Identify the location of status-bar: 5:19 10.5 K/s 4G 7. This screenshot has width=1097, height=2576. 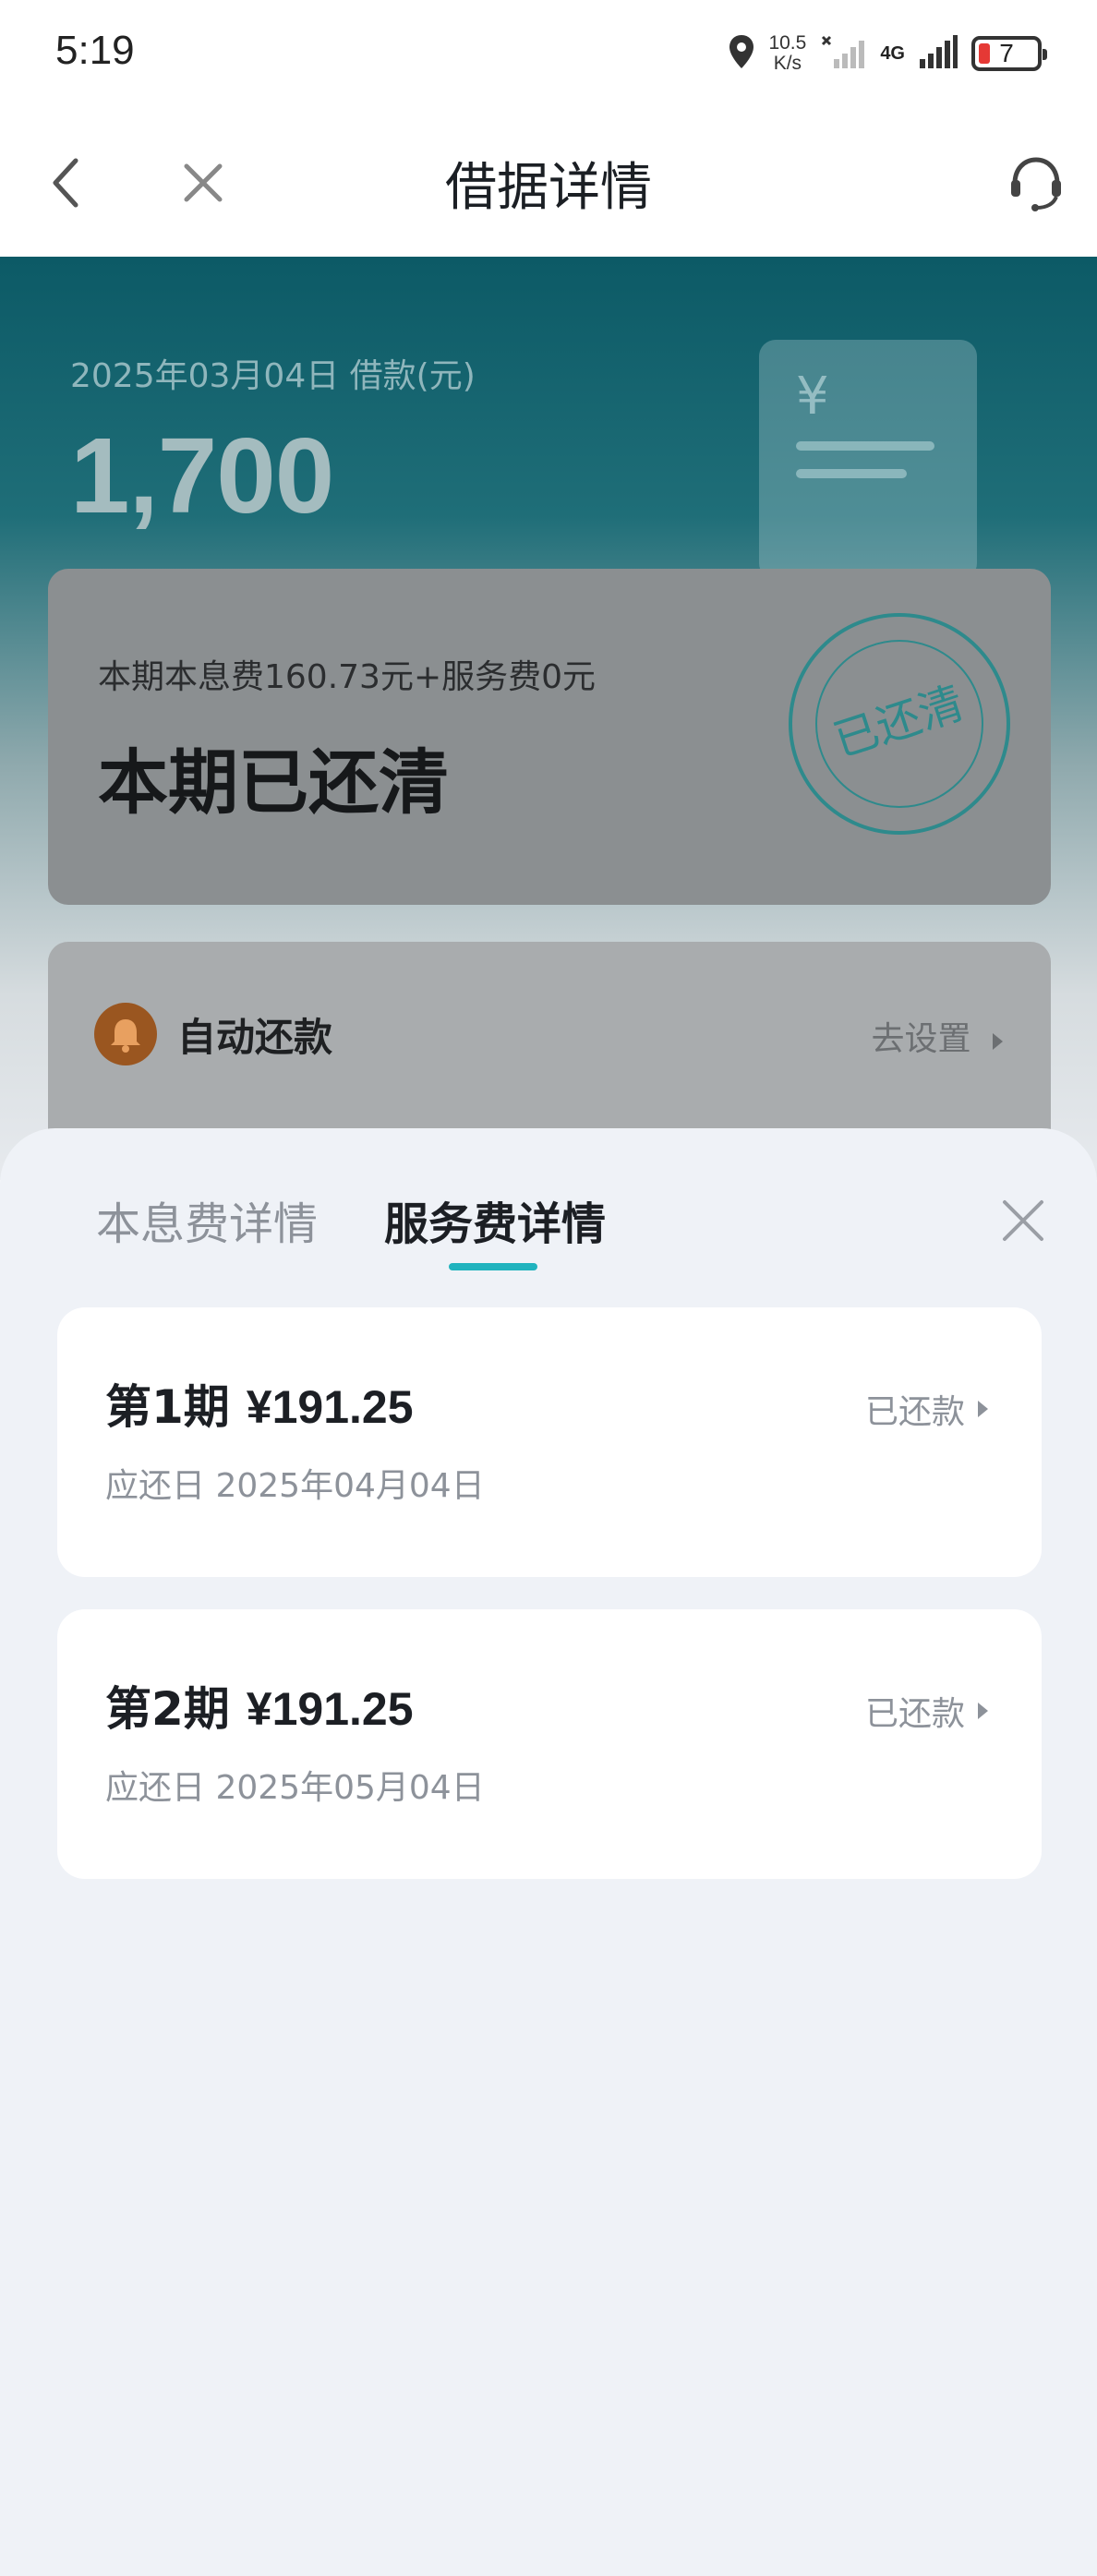
(548, 54).